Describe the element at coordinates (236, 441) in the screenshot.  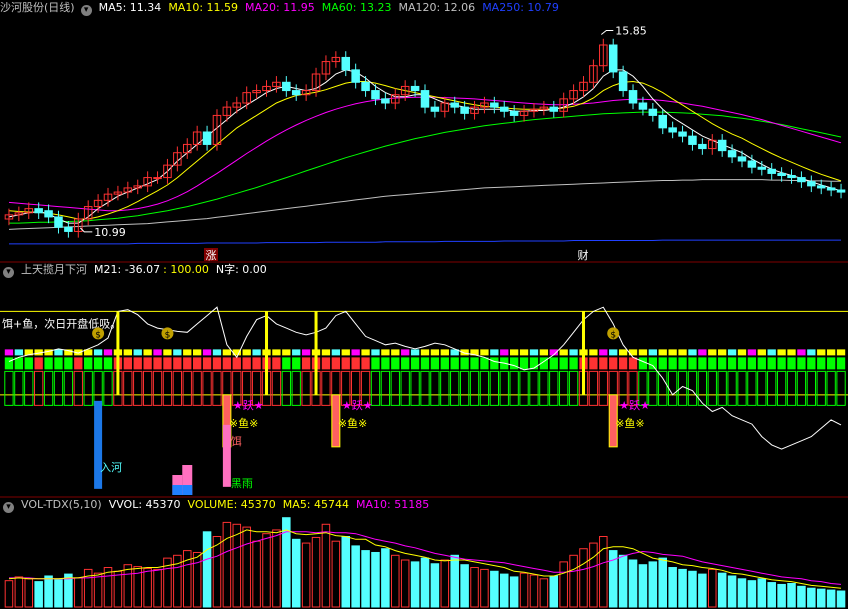
I see `bait-tag: 饵` at that location.